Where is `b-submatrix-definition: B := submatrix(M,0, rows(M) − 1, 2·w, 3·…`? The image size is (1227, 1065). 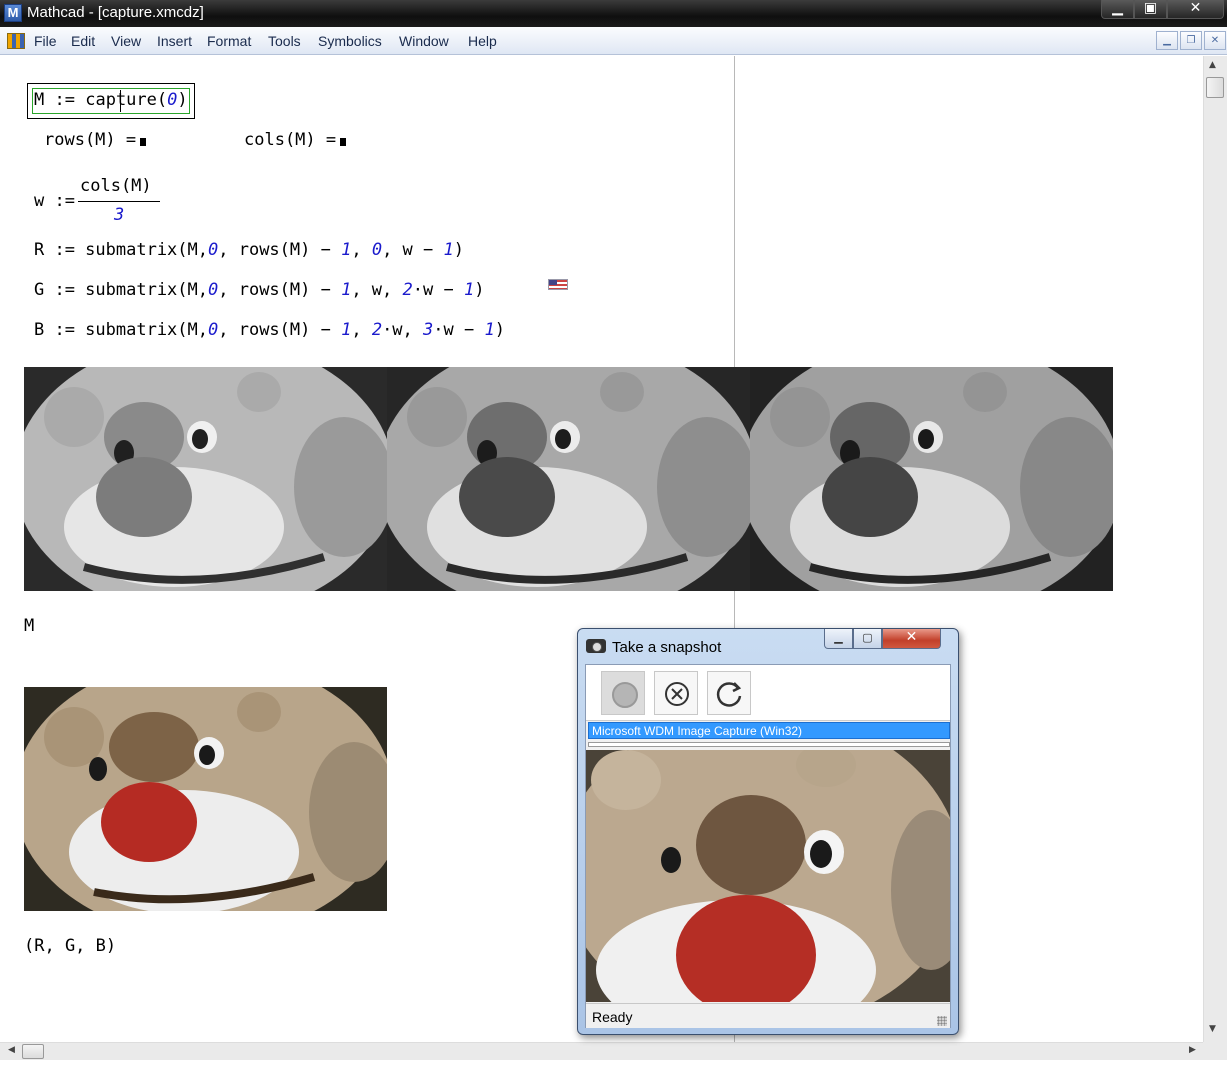 b-submatrix-definition: B := submatrix(M,0, rows(M) − 1, 2·w, 3·… is located at coordinates (269, 330).